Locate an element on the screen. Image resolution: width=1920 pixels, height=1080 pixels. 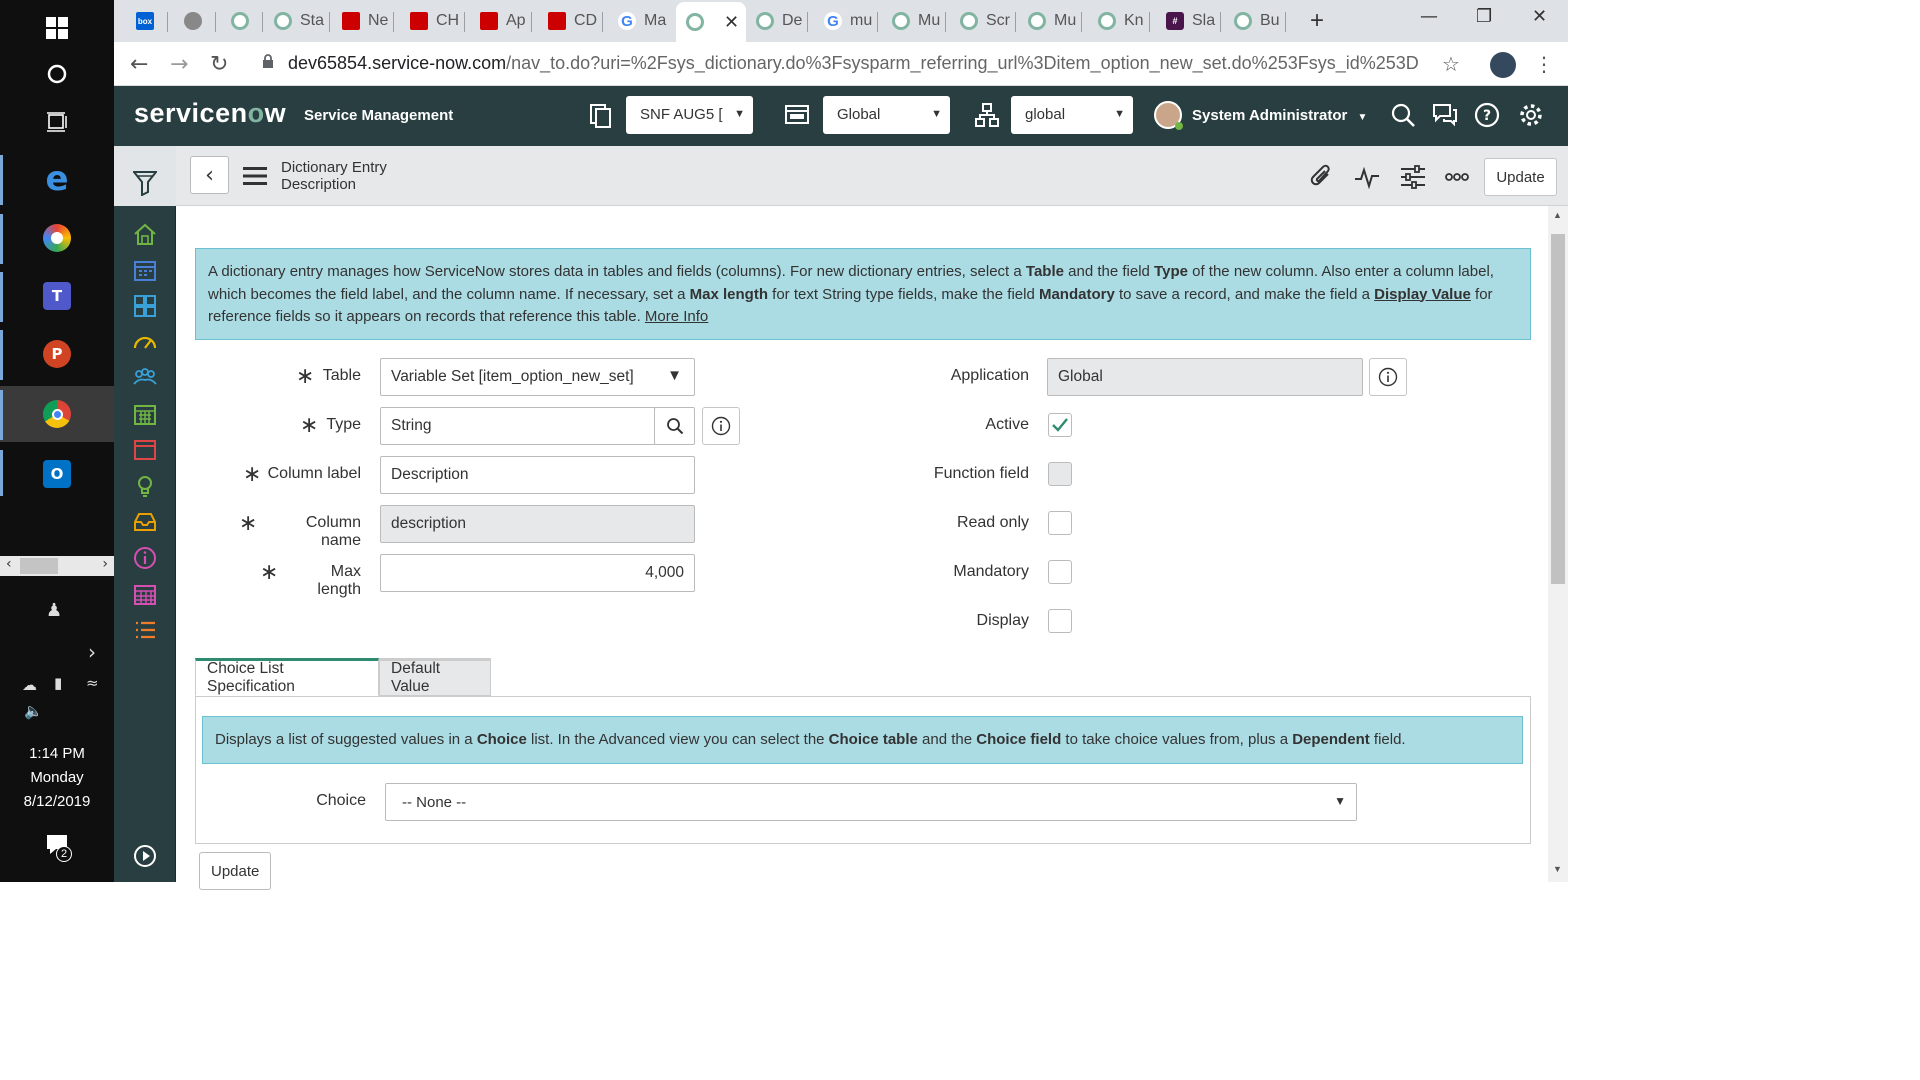
reload-icon: ↻ is located at coordinates (219, 64).